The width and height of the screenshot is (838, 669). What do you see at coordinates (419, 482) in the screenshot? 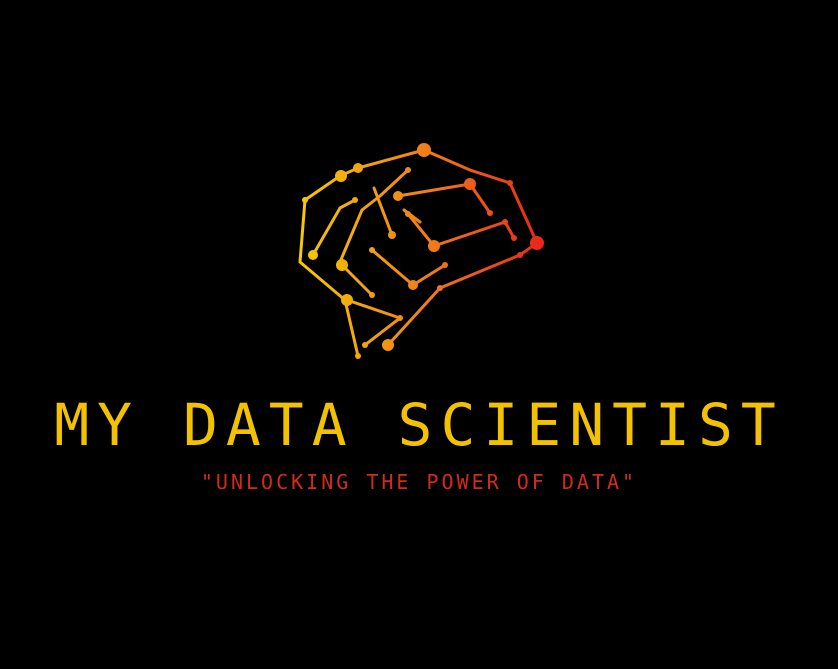
I see `brand-tagline: "UNLOCKING THE POWER OF DATA"` at bounding box center [419, 482].